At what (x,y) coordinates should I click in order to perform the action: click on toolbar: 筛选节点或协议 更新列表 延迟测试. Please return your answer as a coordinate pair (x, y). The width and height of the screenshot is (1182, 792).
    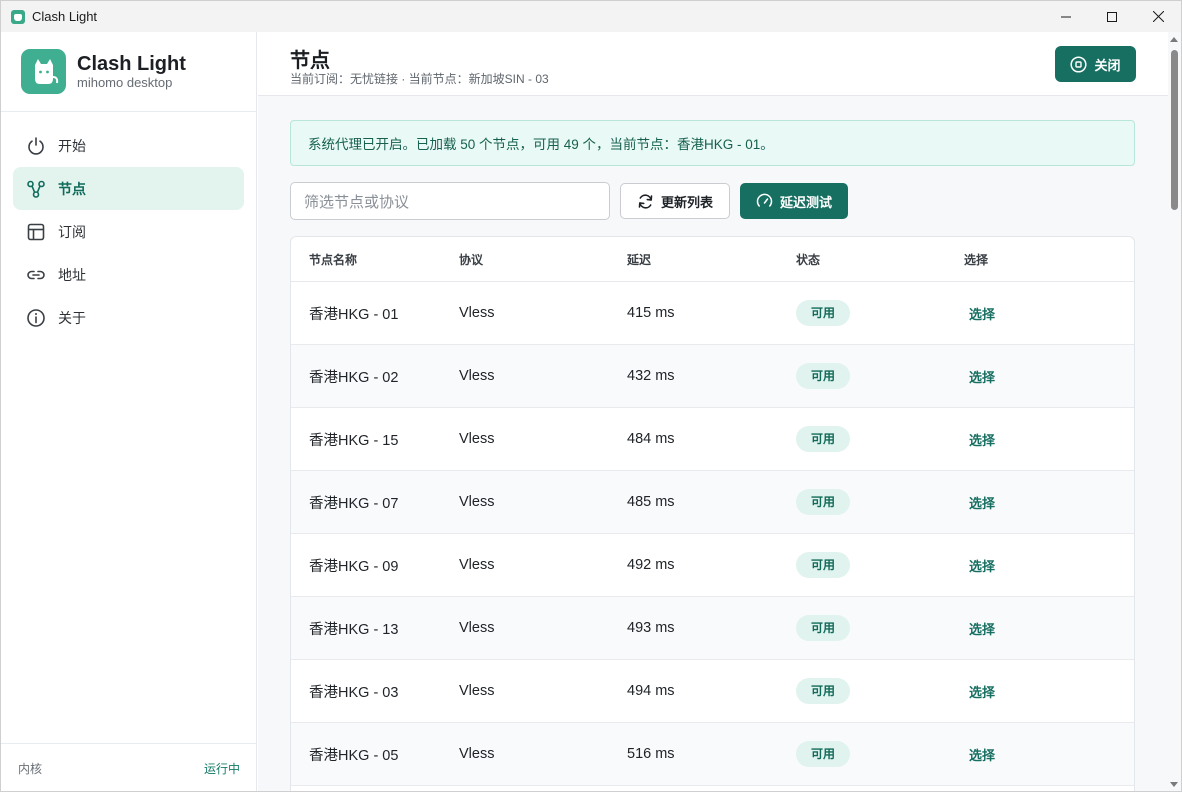
    Looking at the image, I should click on (712, 201).